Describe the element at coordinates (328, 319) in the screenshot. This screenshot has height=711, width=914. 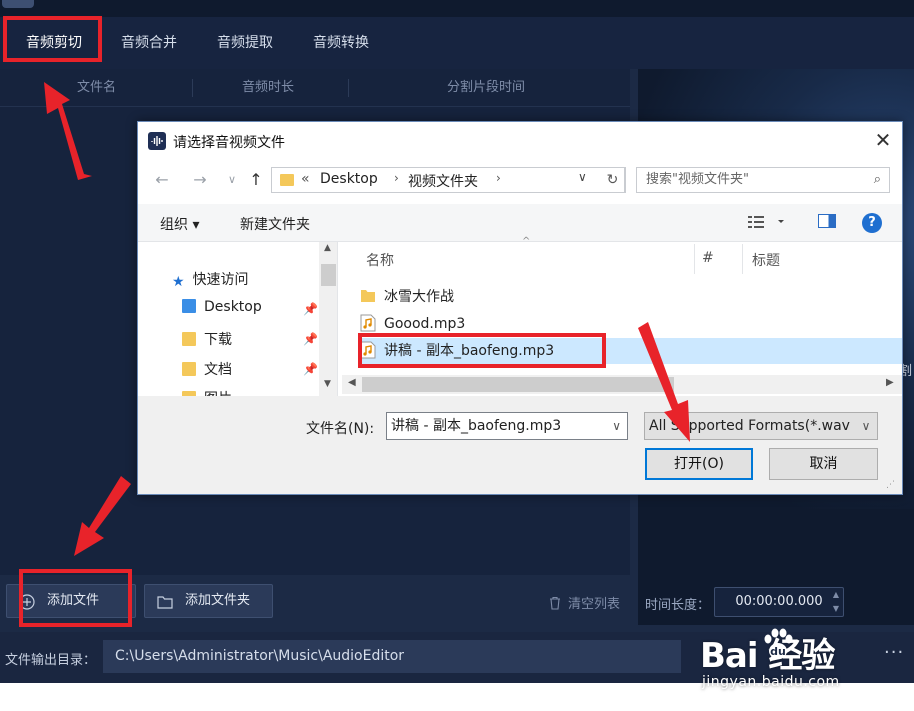
I see `nav-scrollbar: ▲ ▼` at that location.